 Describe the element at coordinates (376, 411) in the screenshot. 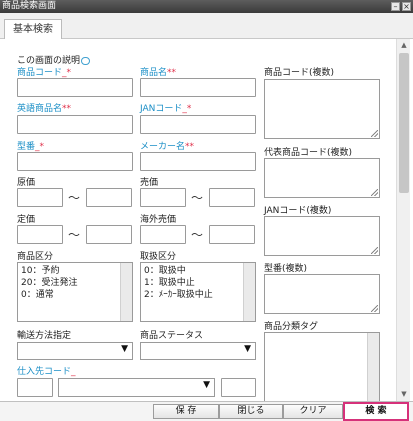

I see `search-button: 検 索` at that location.